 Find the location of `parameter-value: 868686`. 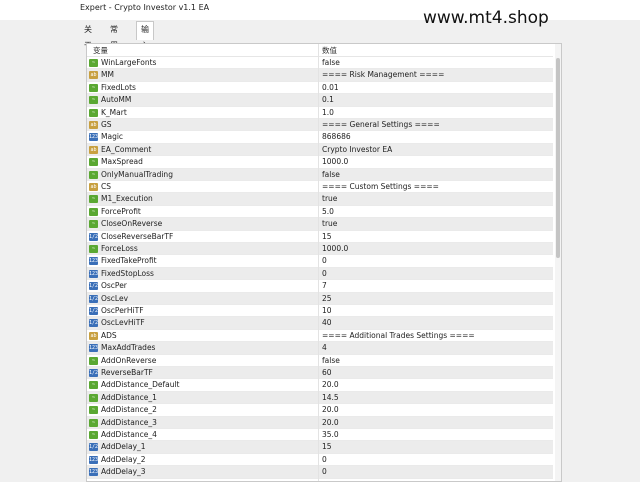

parameter-value: 868686 is located at coordinates (336, 136).